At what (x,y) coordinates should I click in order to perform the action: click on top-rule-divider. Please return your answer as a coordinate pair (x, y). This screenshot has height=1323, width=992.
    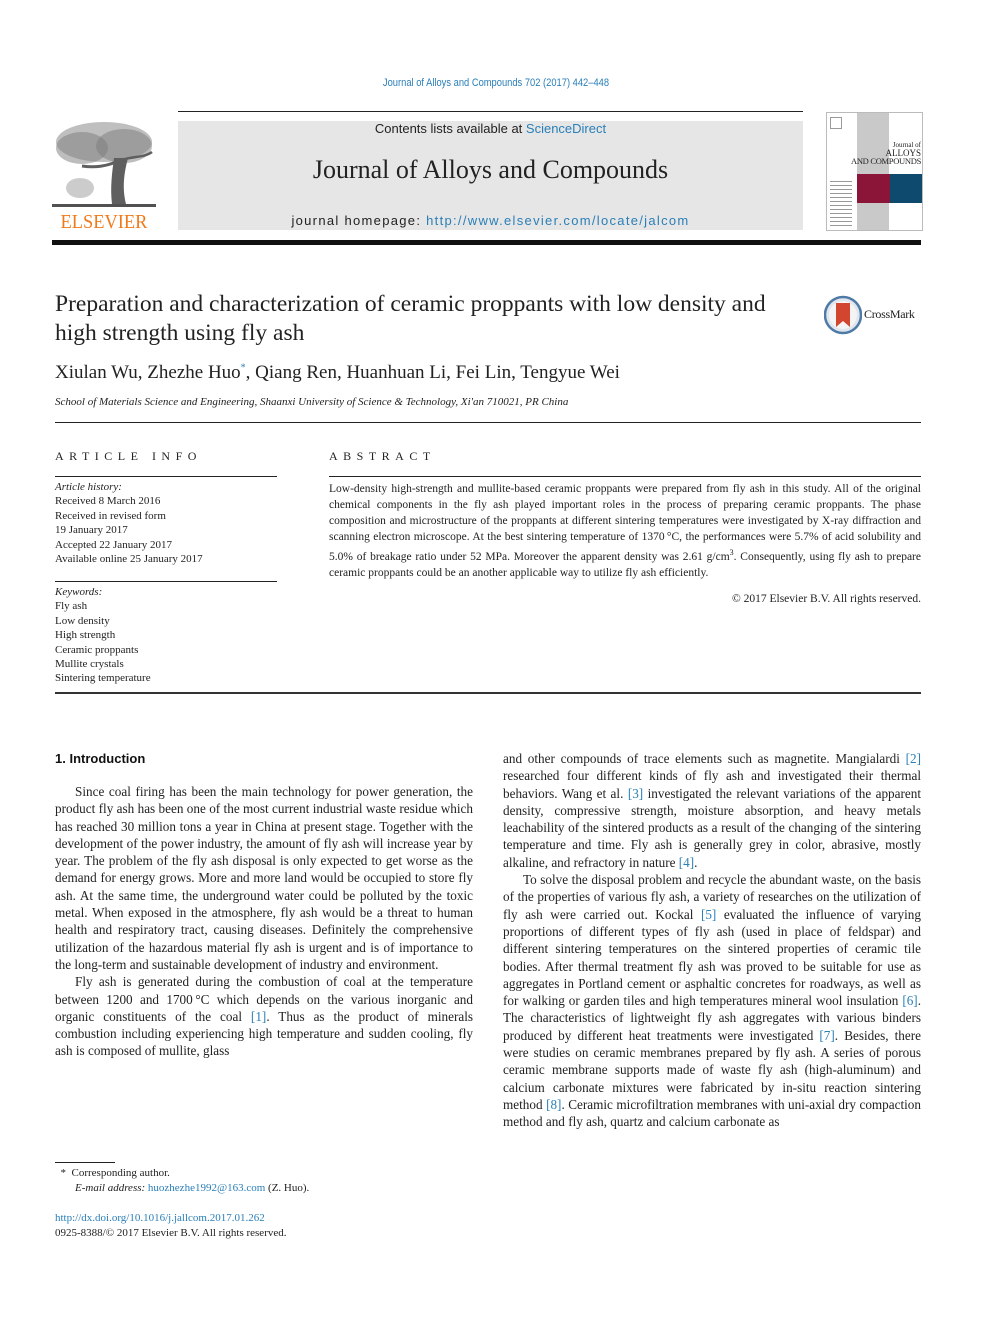
    Looking at the image, I should click on (490, 111).